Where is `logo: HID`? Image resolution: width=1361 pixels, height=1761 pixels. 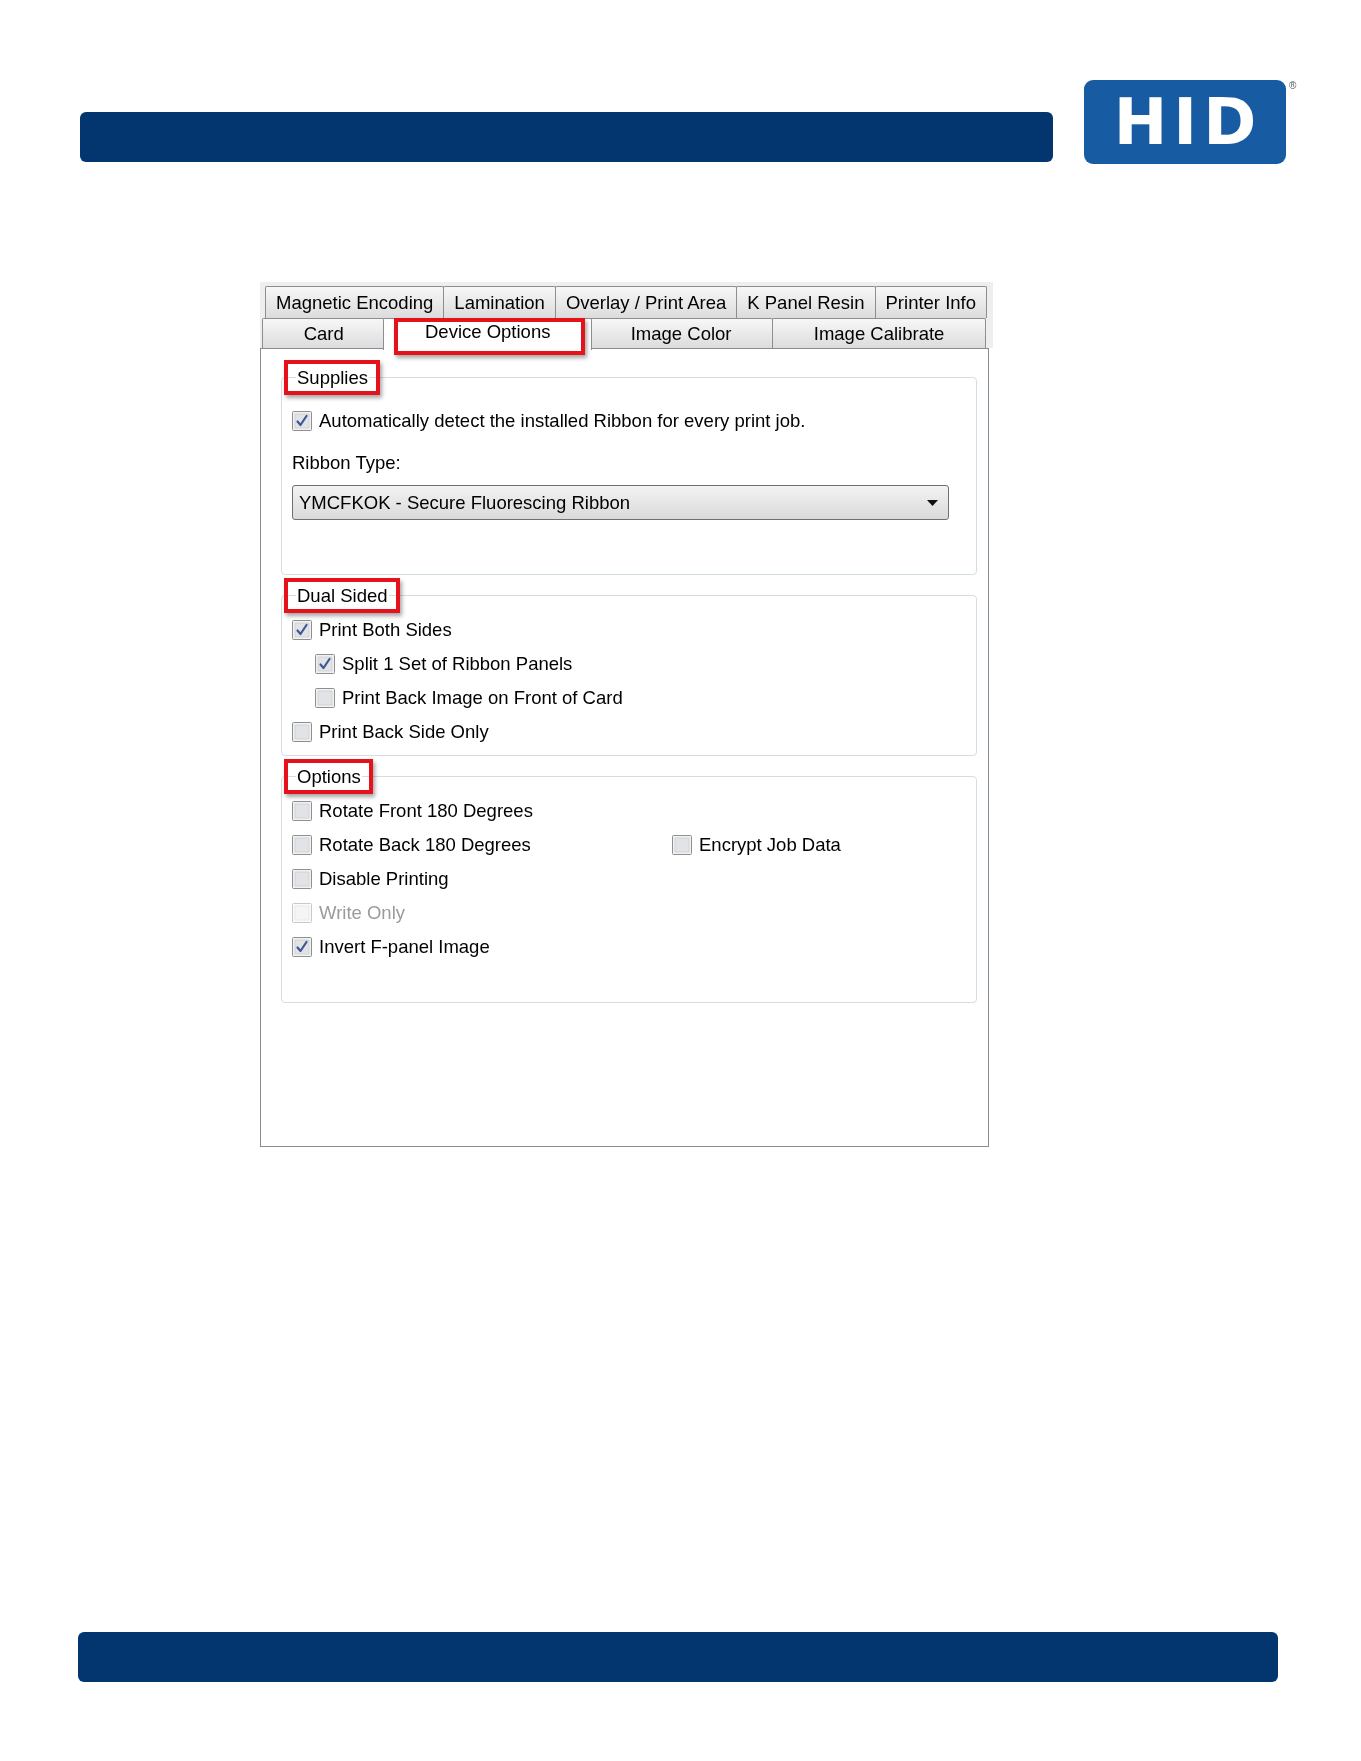
logo: HID is located at coordinates (1185, 122).